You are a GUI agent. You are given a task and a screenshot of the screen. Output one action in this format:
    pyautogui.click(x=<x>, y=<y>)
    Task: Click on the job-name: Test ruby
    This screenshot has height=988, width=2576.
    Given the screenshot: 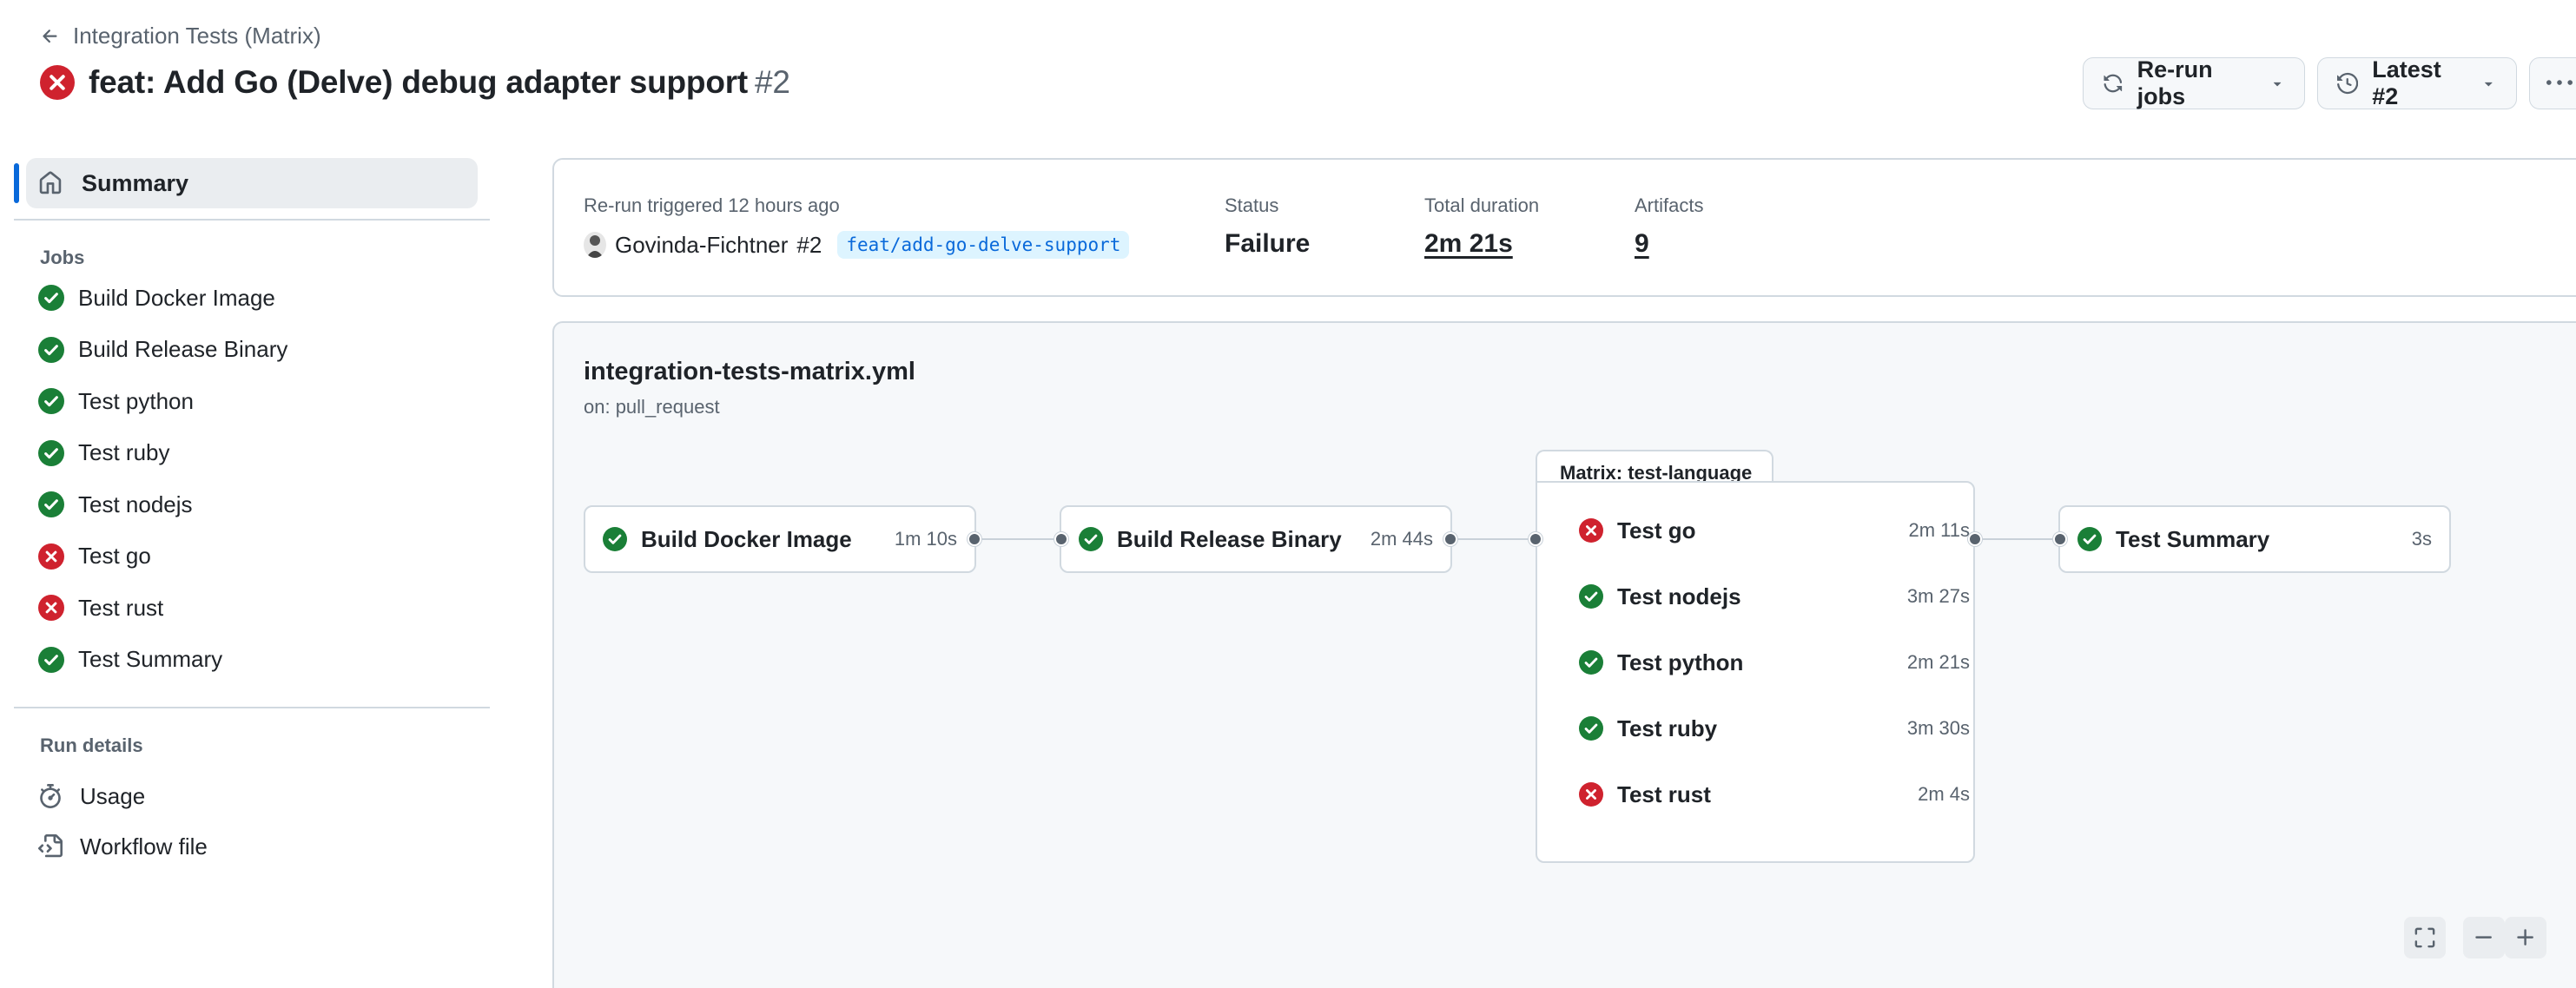 What is the action you would take?
    pyautogui.click(x=1667, y=728)
    